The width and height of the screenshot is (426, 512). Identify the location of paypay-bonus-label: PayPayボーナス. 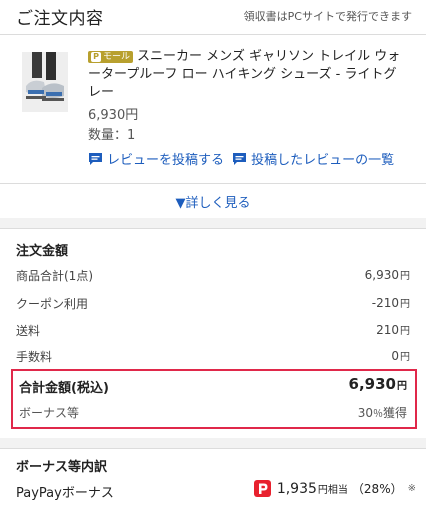
(65, 493).